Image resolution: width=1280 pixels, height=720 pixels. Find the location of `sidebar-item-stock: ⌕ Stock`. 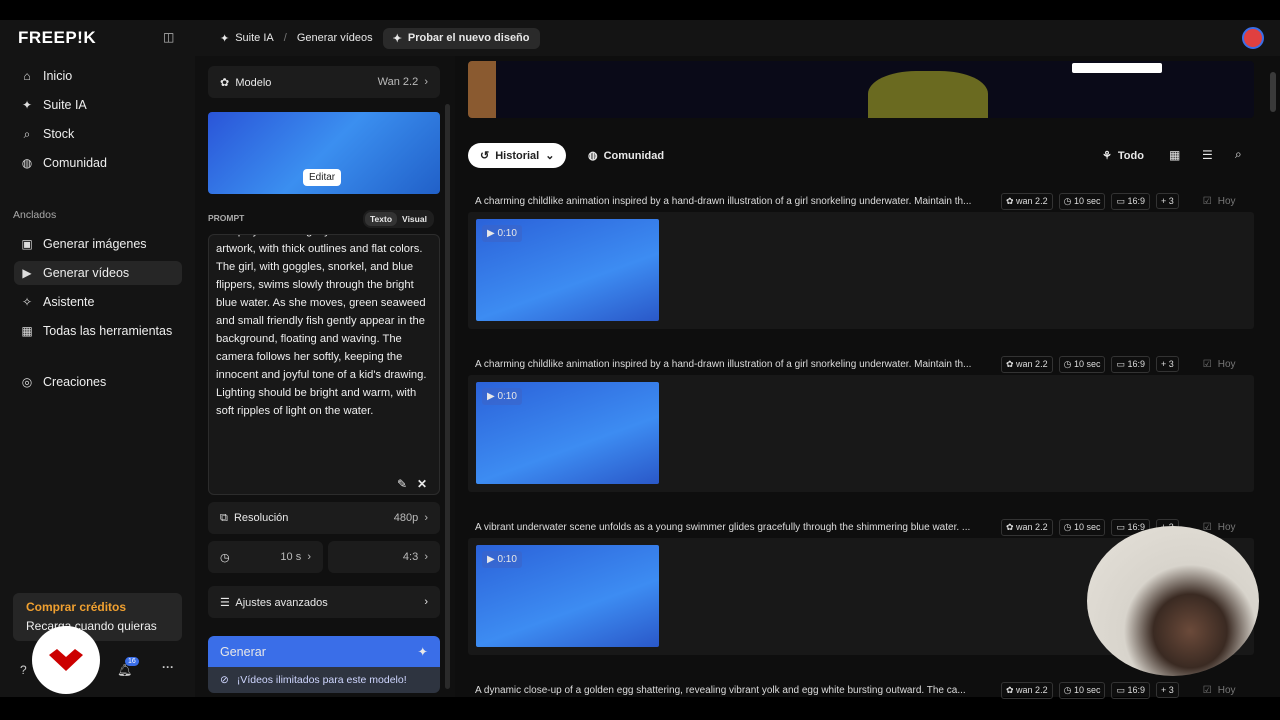

sidebar-item-stock: ⌕ Stock is located at coordinates (98, 134).